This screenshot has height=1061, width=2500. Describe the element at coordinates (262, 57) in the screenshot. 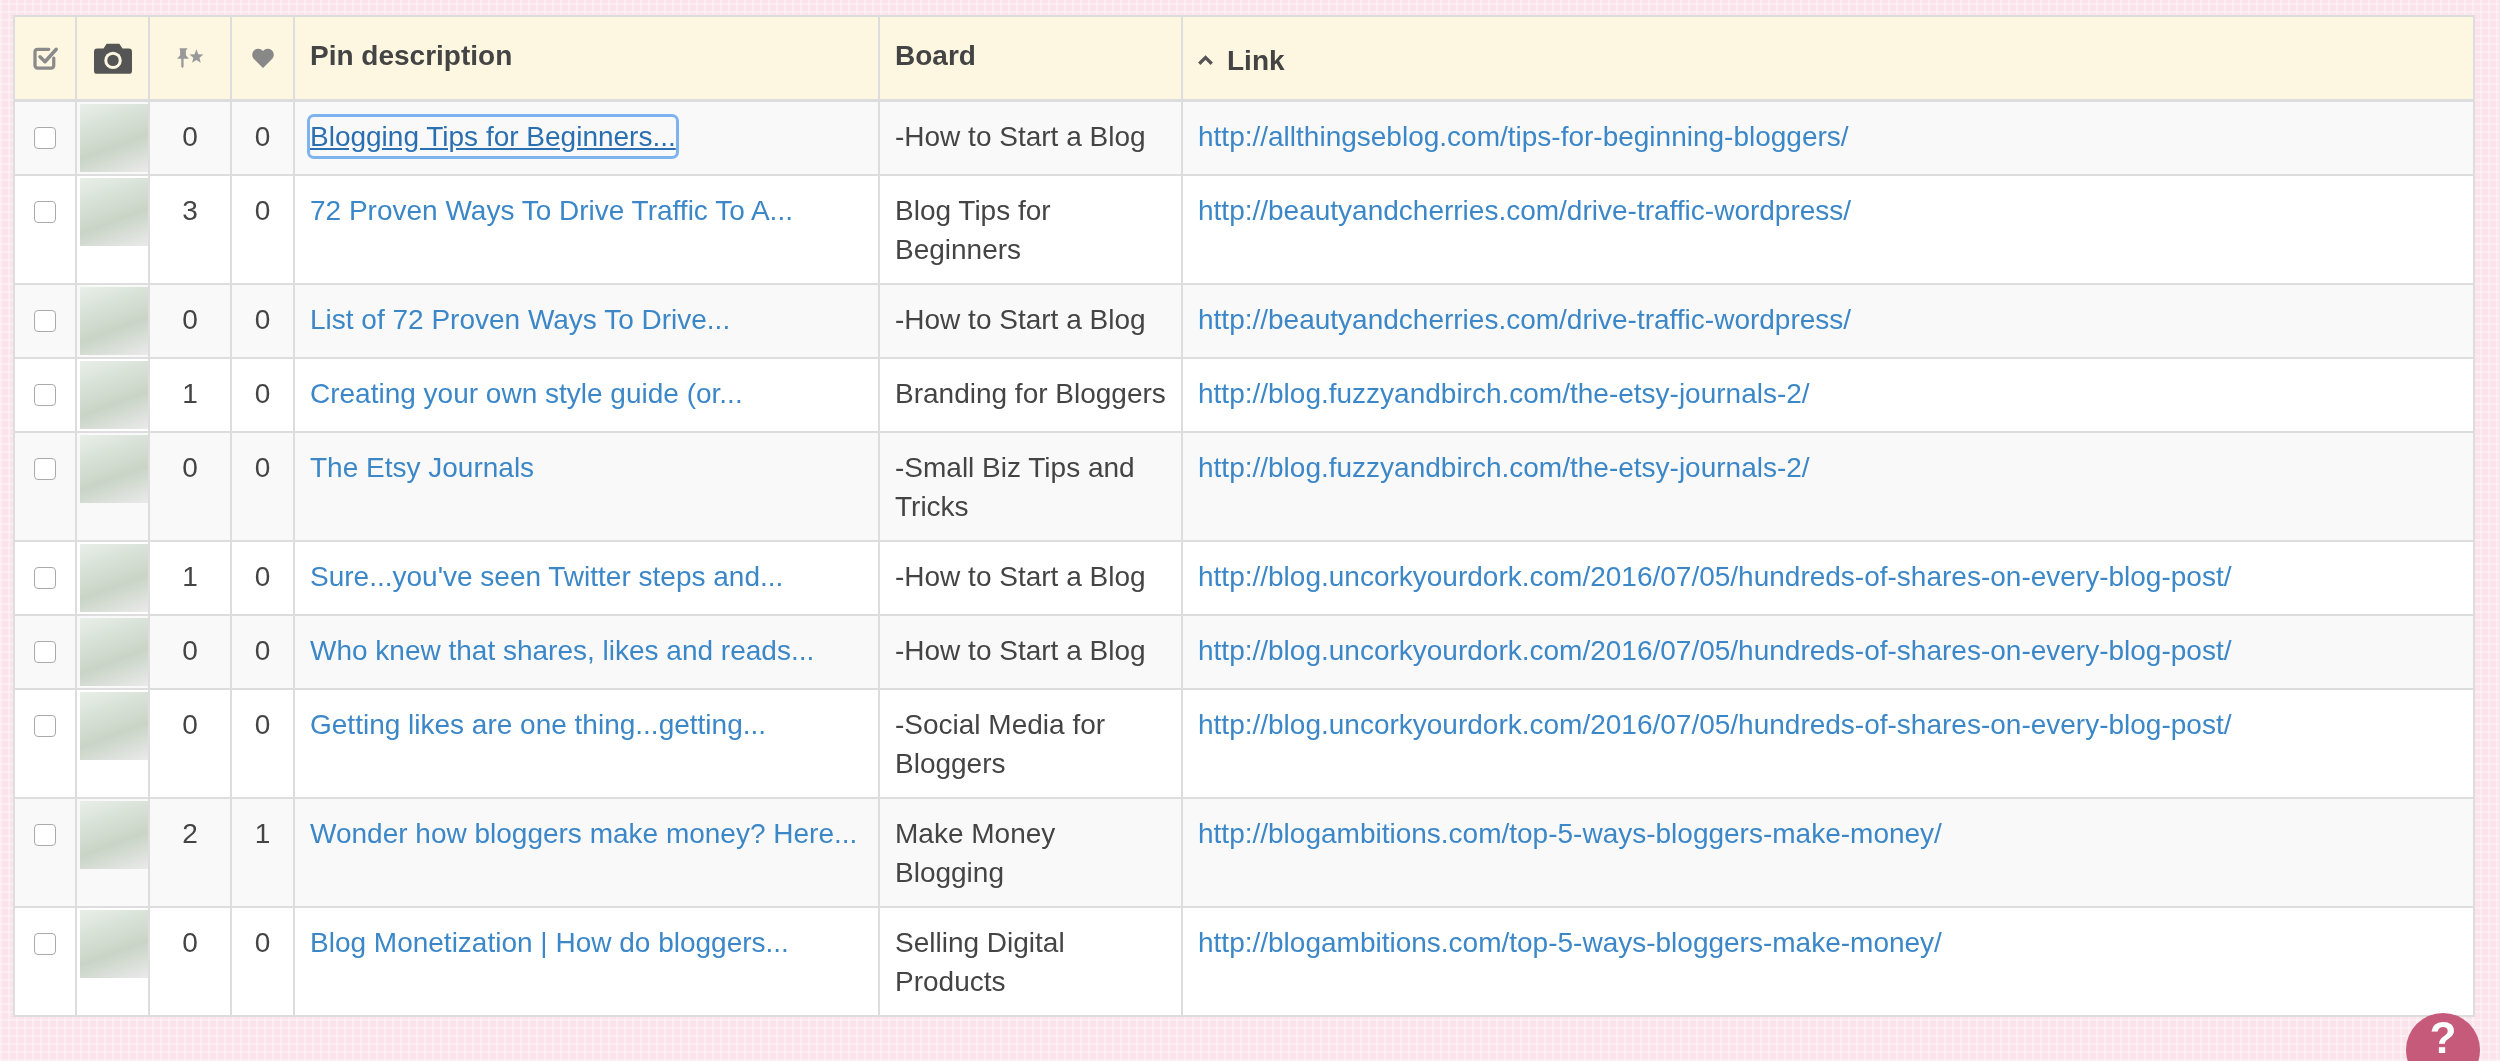

I see `heart-icon` at that location.